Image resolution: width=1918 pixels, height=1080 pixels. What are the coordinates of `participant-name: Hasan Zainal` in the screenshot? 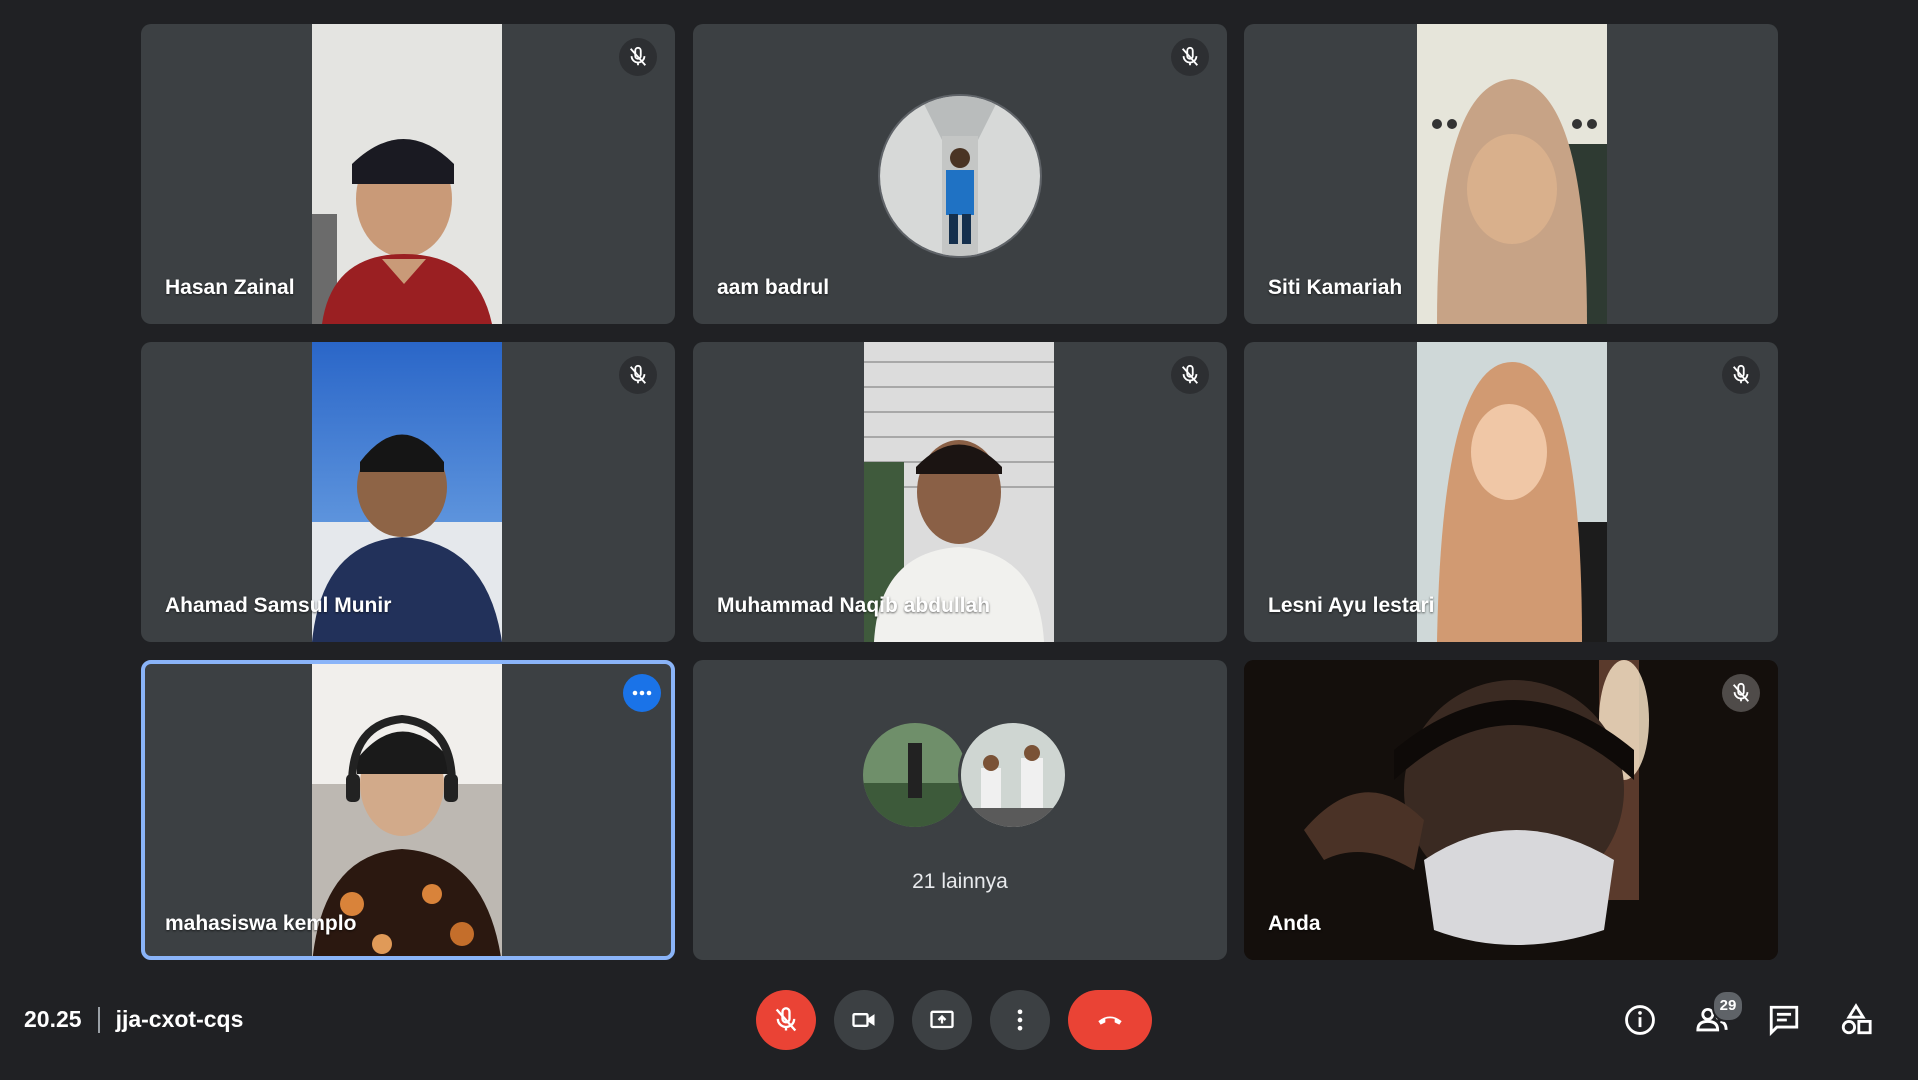 It's located at (230, 287).